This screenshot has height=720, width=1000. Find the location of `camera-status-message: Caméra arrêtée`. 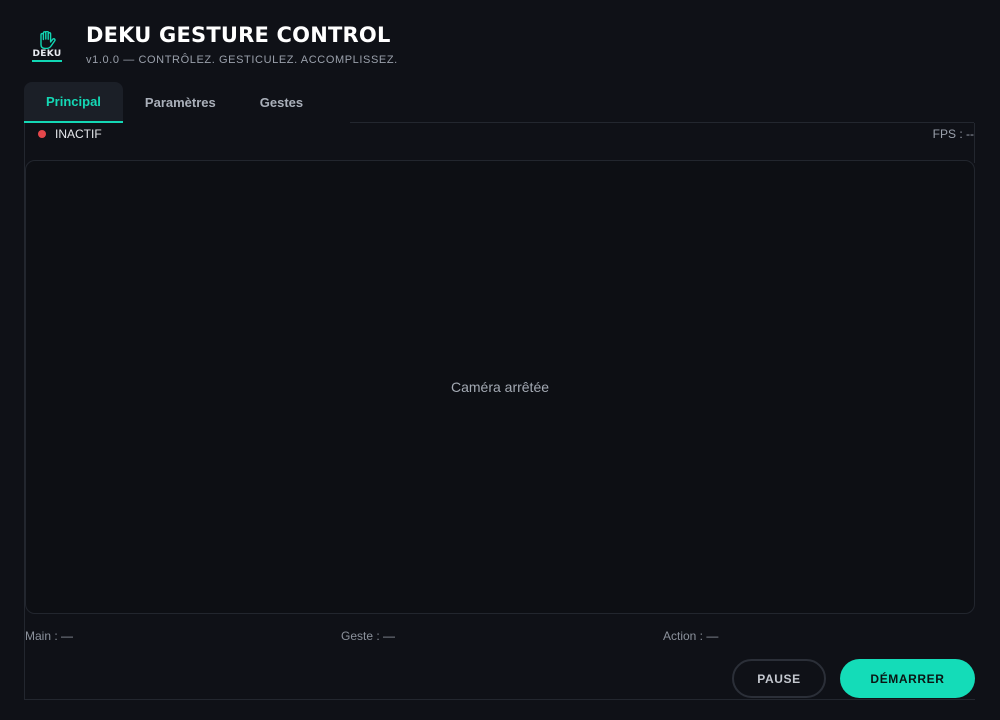

camera-status-message: Caméra arrêtée is located at coordinates (500, 387).